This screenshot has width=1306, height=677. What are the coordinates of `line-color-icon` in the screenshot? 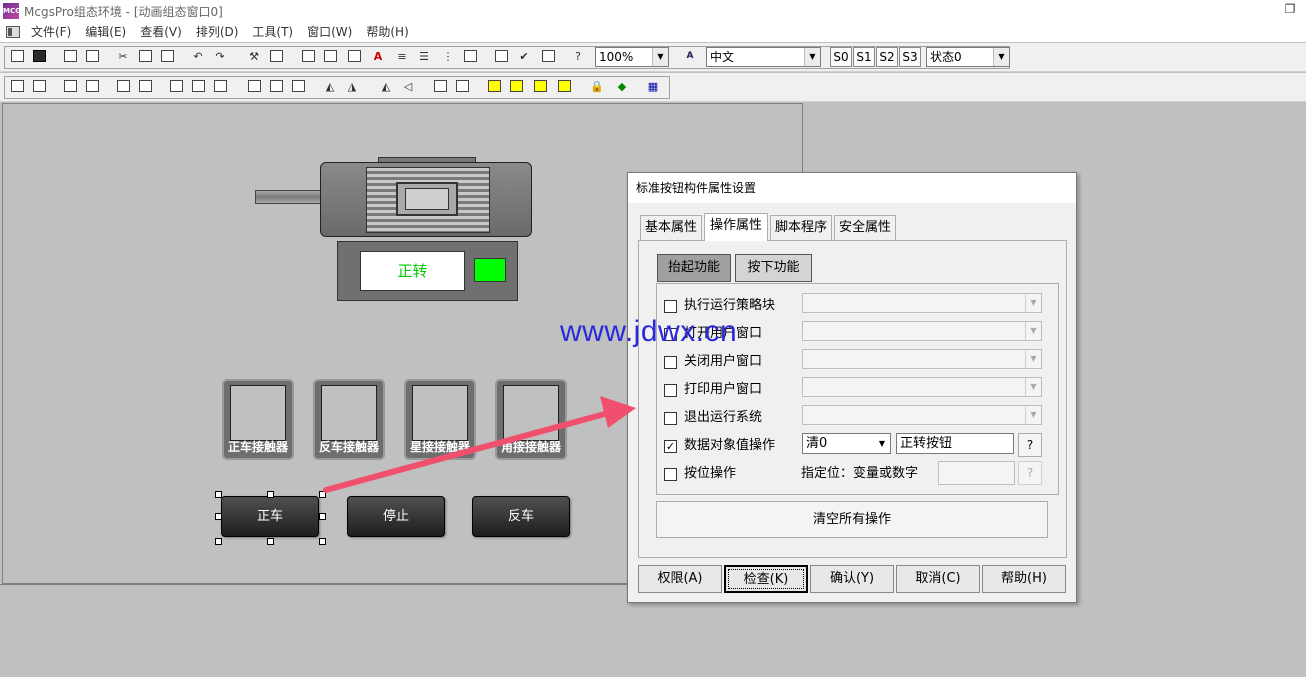 It's located at (330, 56).